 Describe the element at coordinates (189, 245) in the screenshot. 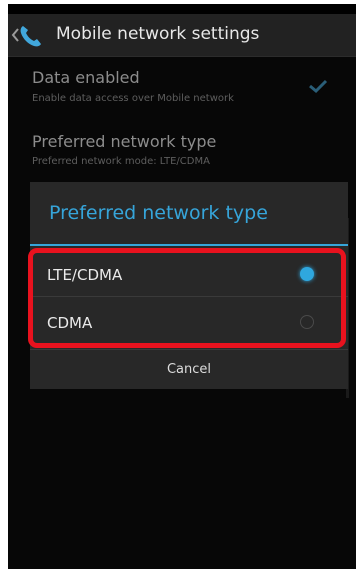

I see `dialog-title-divider` at that location.